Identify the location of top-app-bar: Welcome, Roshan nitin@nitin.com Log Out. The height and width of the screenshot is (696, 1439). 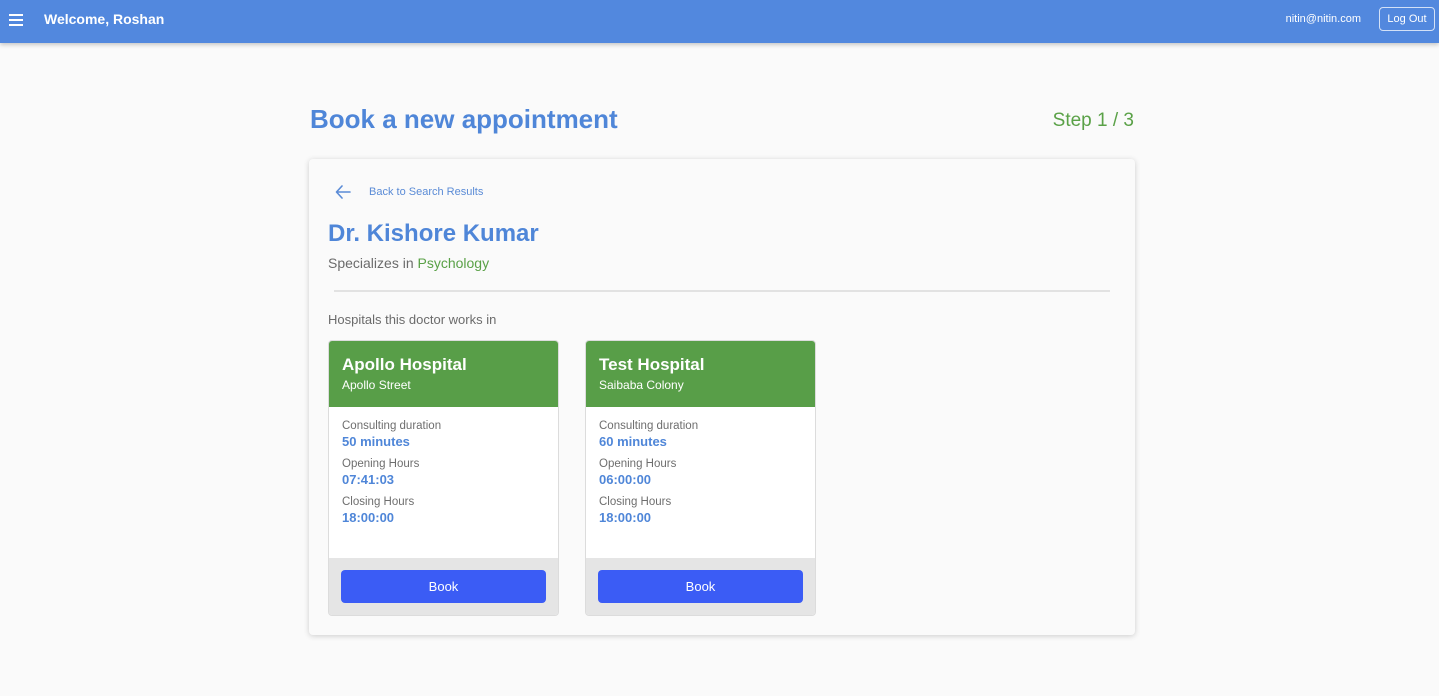
(719, 21).